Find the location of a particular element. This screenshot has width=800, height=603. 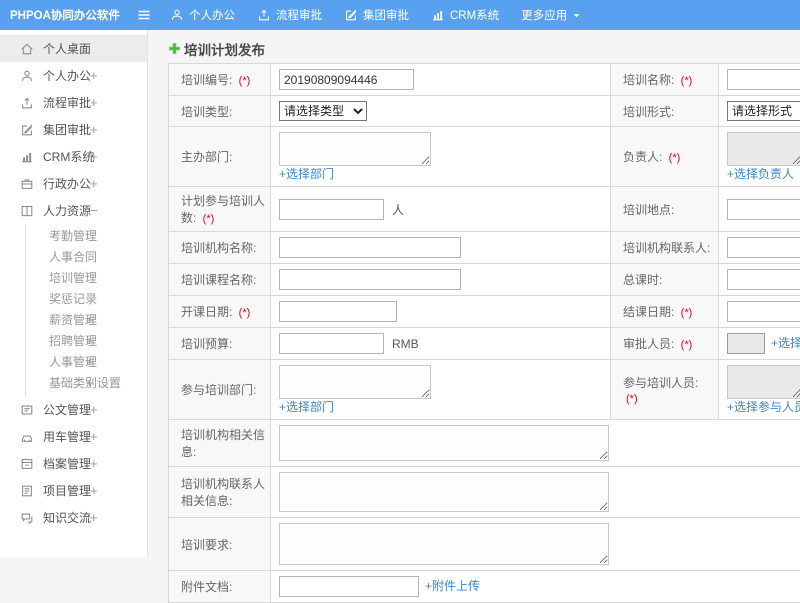

top-nav-personal-office: 个人办公 is located at coordinates (202, 15).